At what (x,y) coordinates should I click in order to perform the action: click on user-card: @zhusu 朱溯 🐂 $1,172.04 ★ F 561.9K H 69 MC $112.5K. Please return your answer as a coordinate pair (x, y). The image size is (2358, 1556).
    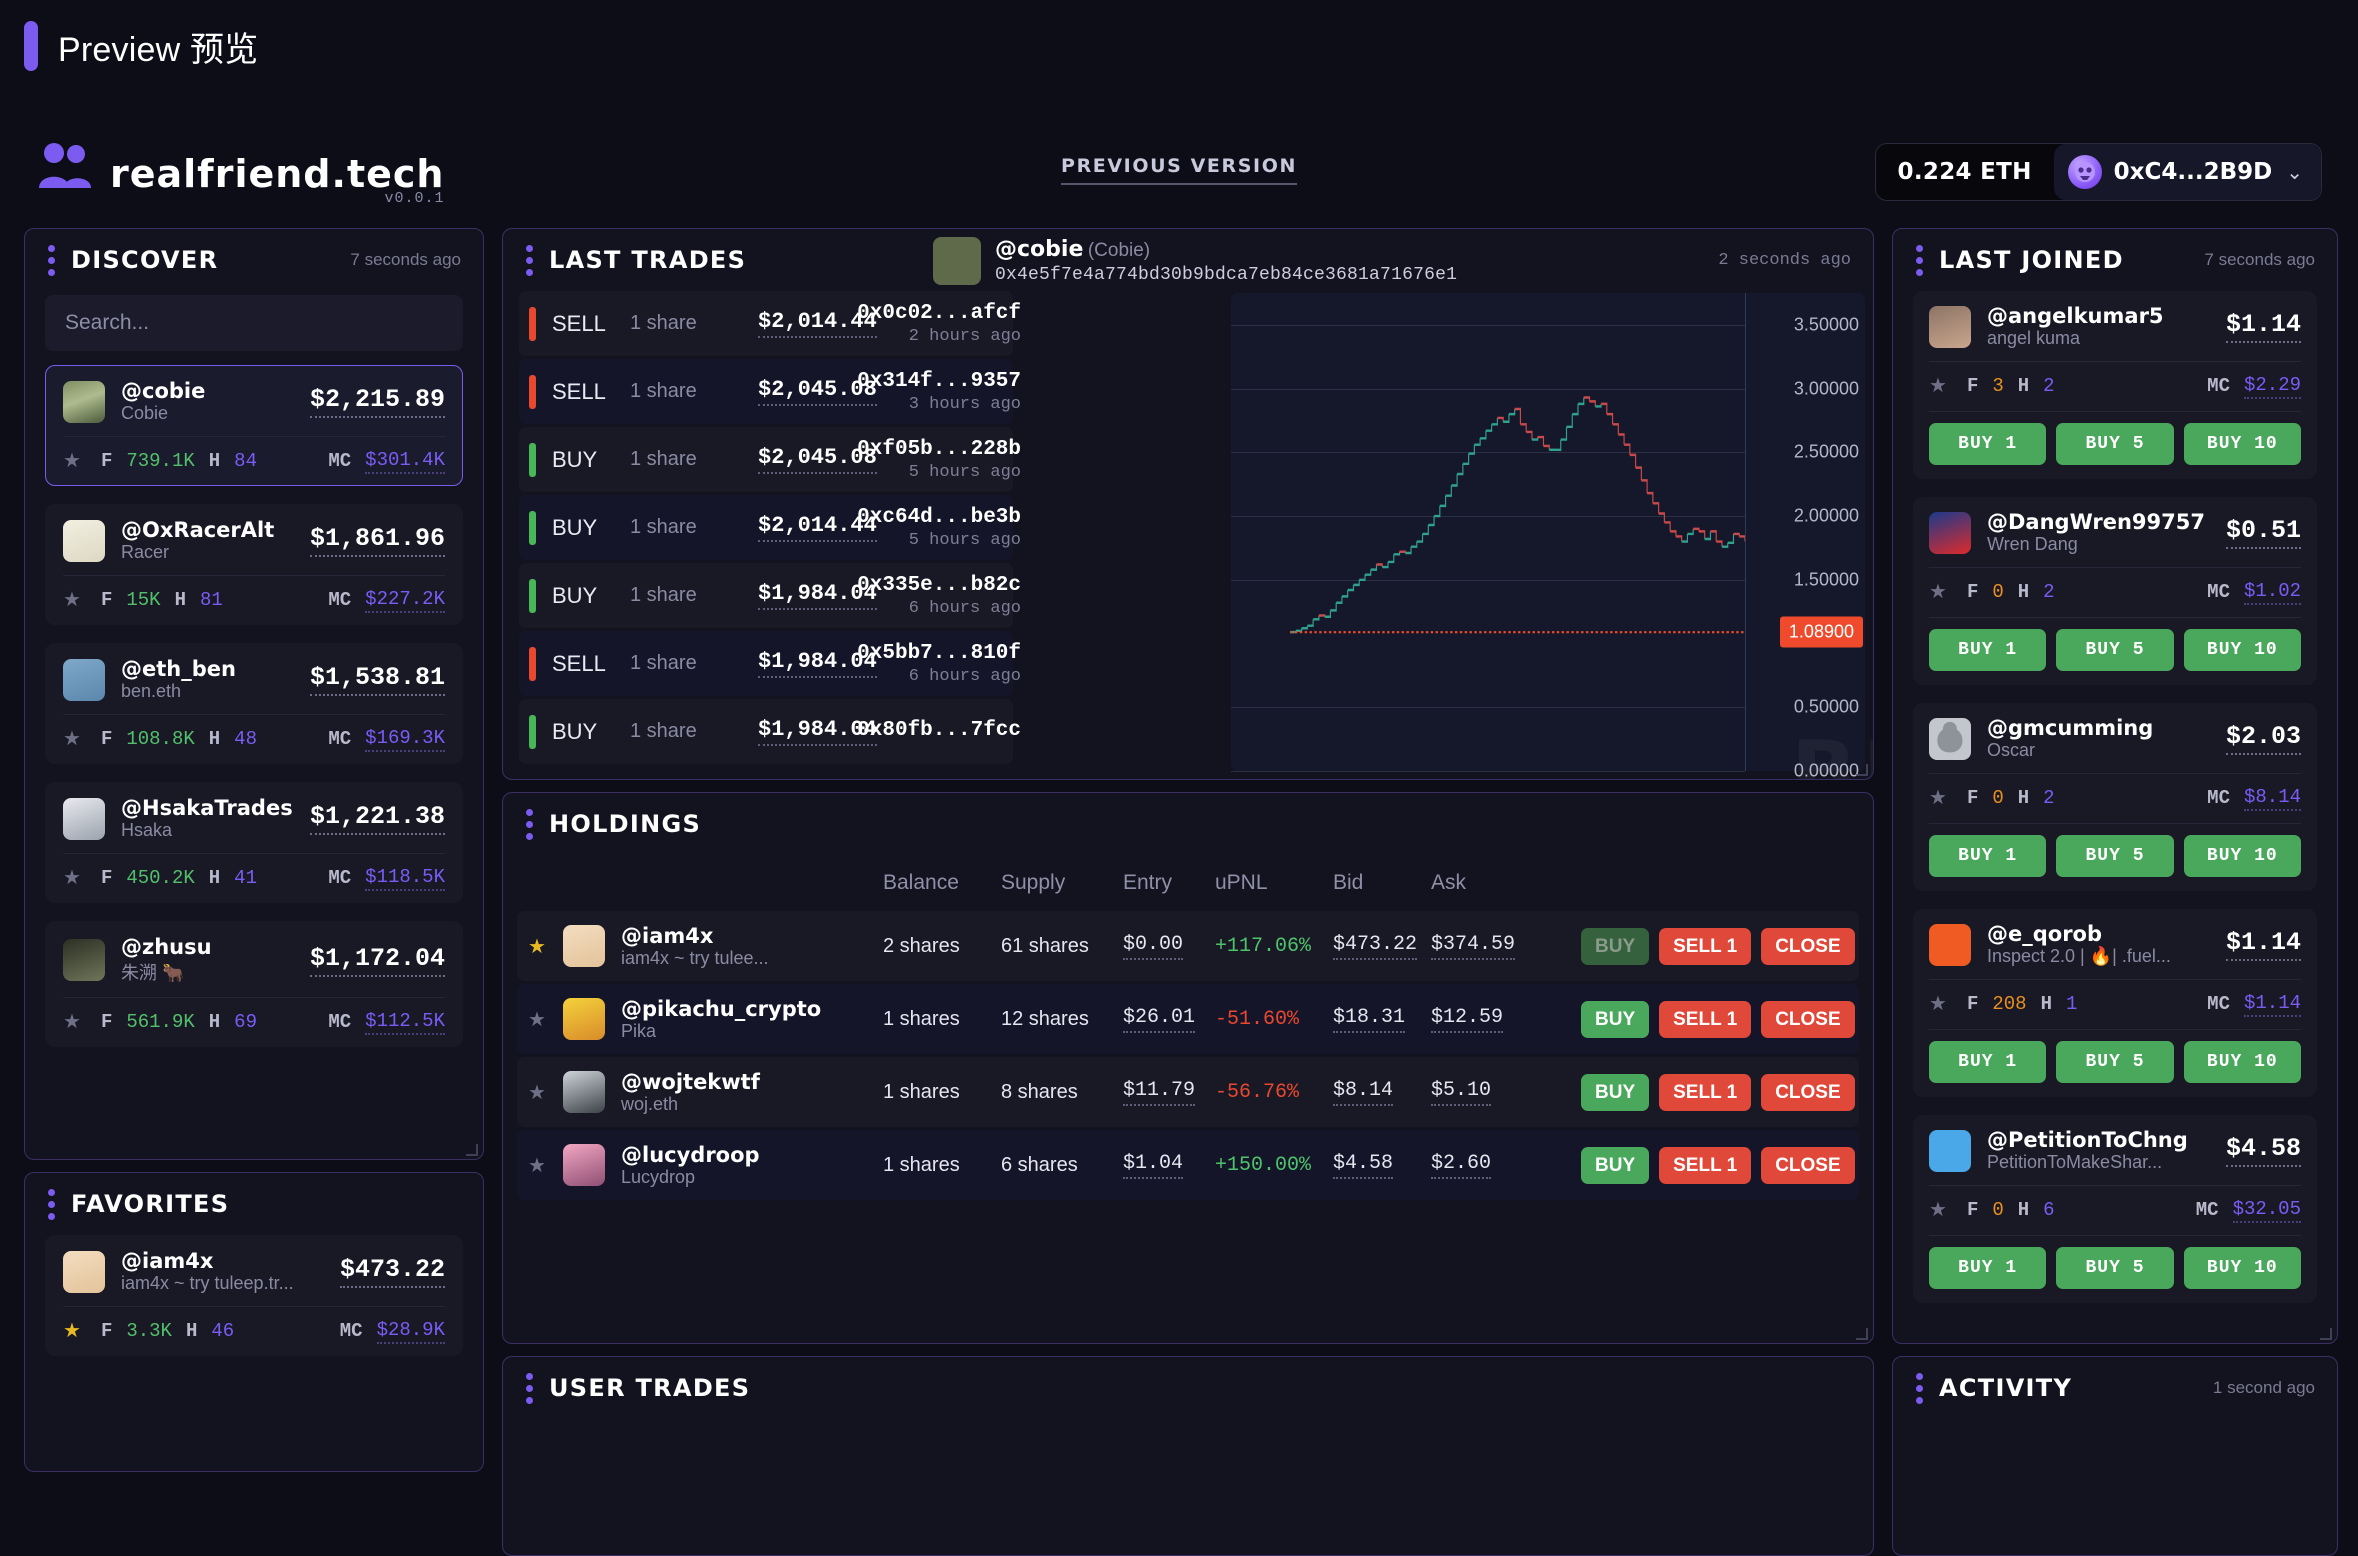
    Looking at the image, I should click on (254, 984).